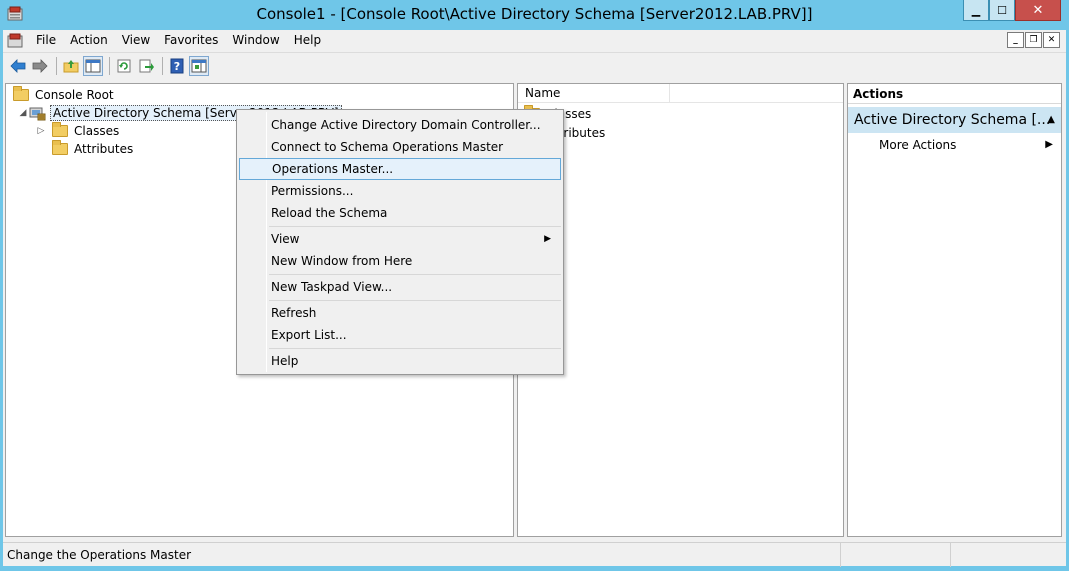  I want to click on show-hide-action-pane-button, so click(199, 66).